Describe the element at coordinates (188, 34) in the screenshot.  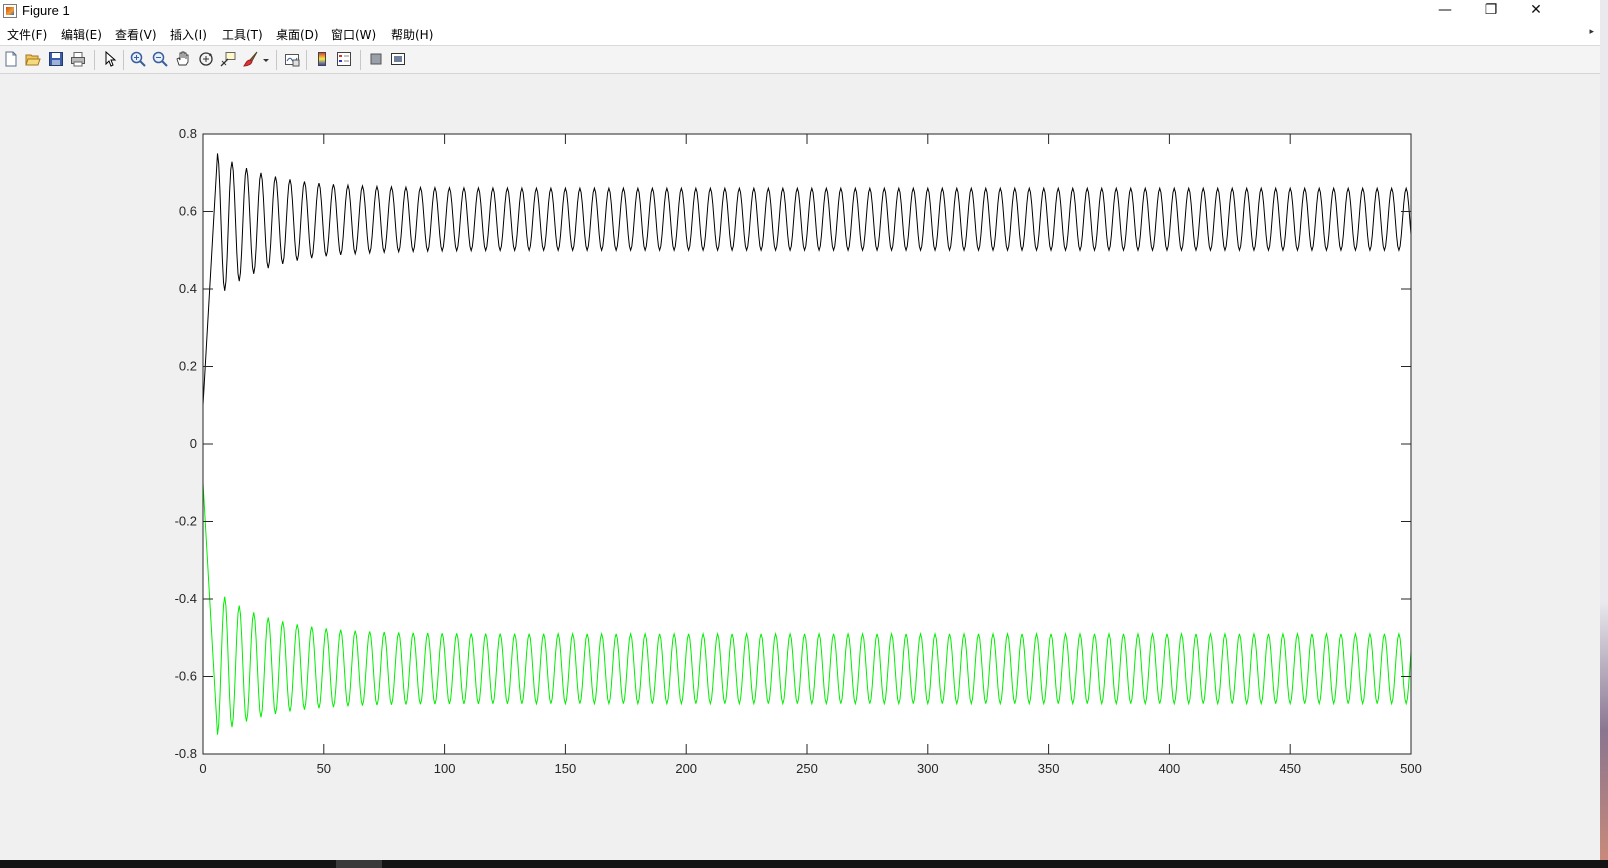
I see `menu-insert: 插入(I)` at that location.